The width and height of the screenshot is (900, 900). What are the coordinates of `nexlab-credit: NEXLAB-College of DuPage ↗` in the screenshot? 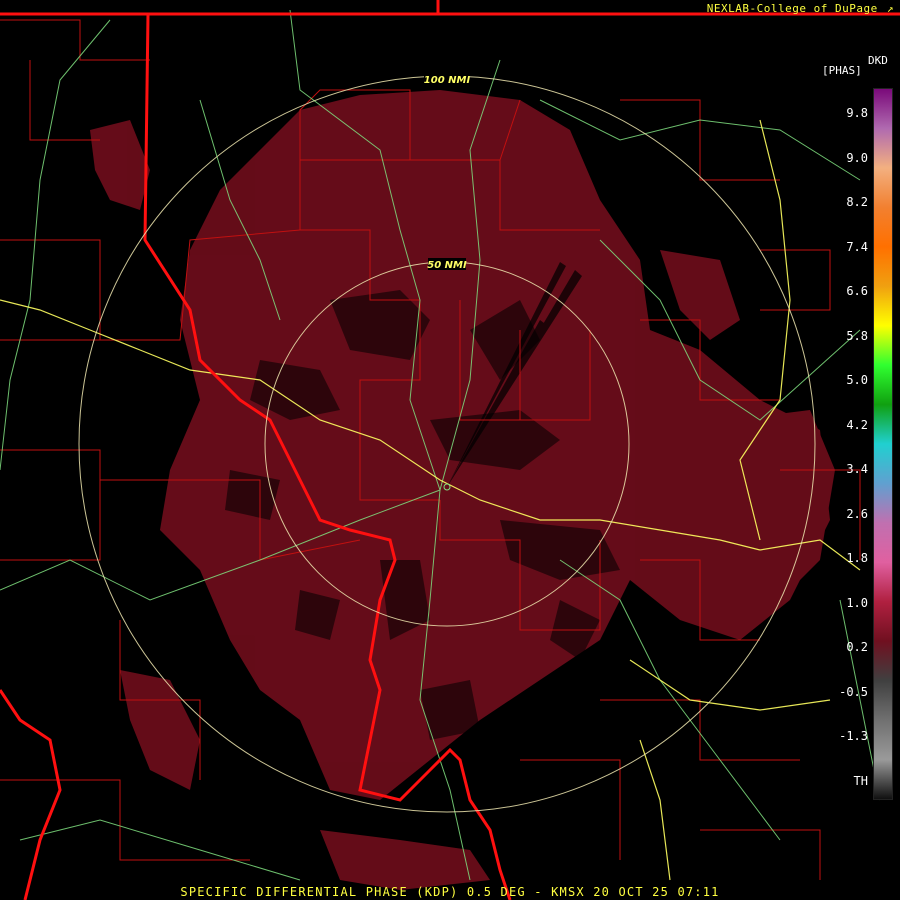 It's located at (800, 8).